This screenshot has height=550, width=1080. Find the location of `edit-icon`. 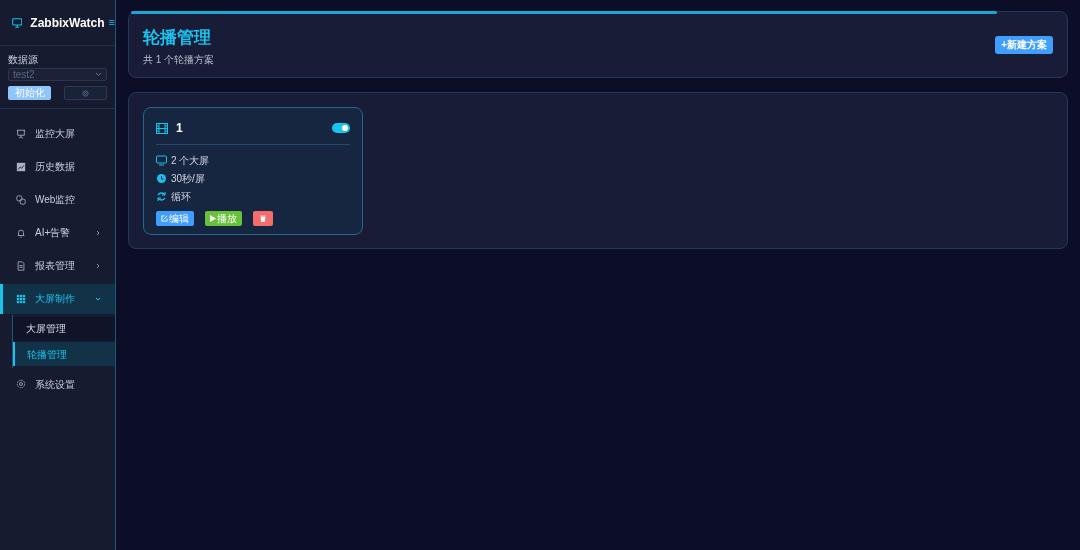

edit-icon is located at coordinates (164, 218).